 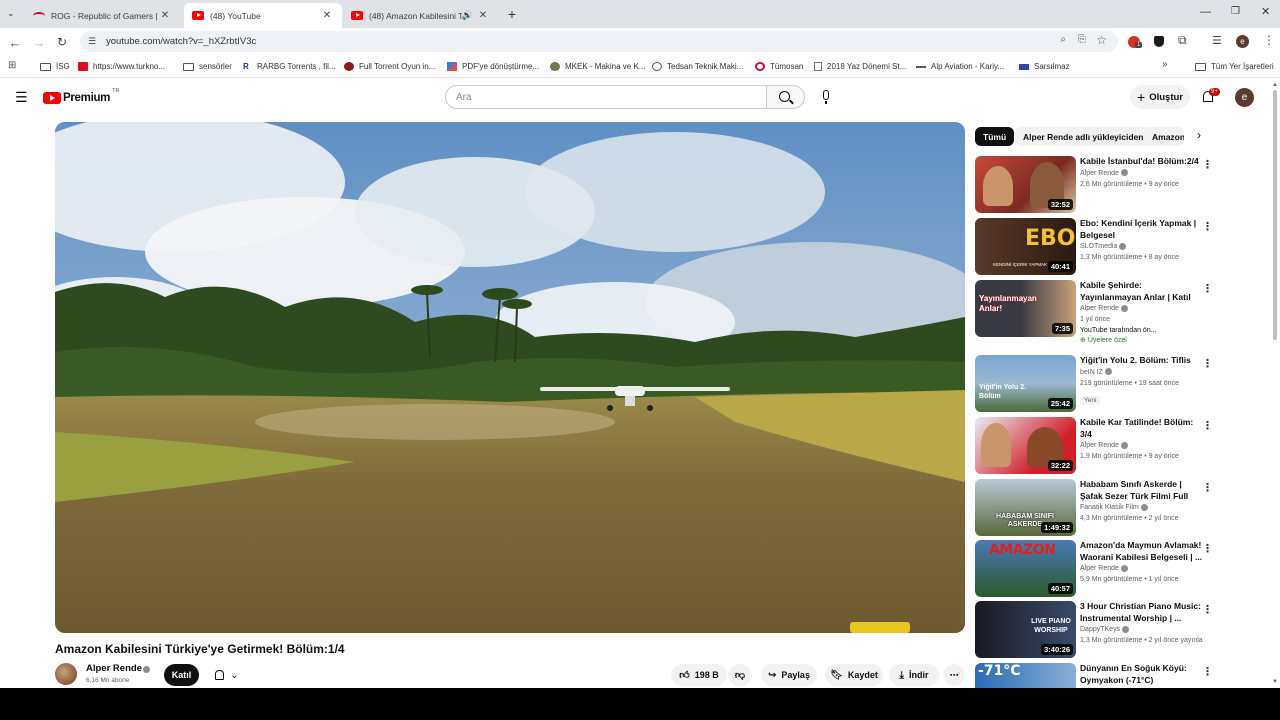 I want to click on chip-amazon: Amazon, so click(x=1164, y=136).